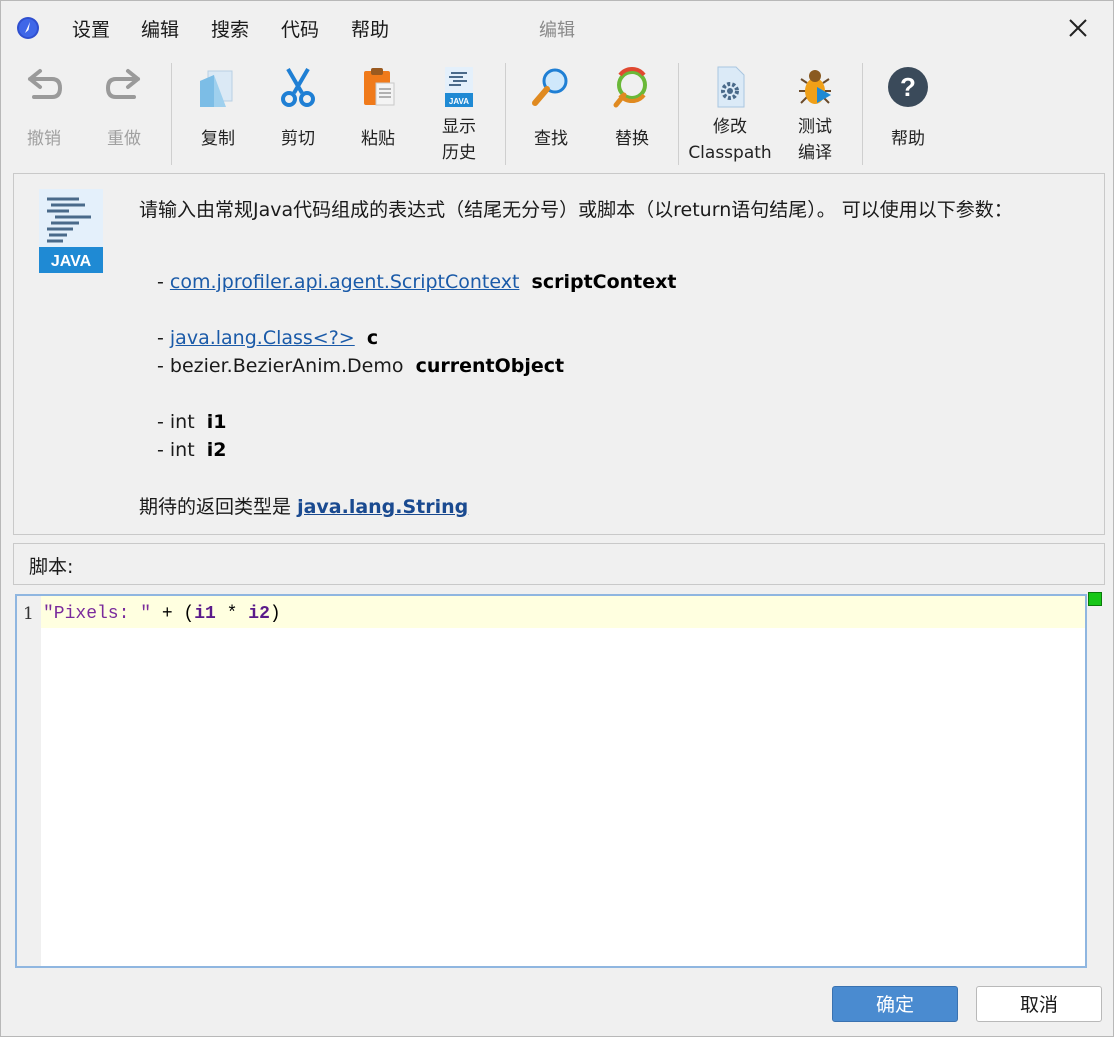  What do you see at coordinates (216, 422) in the screenshot?
I see `param-name: i1` at bounding box center [216, 422].